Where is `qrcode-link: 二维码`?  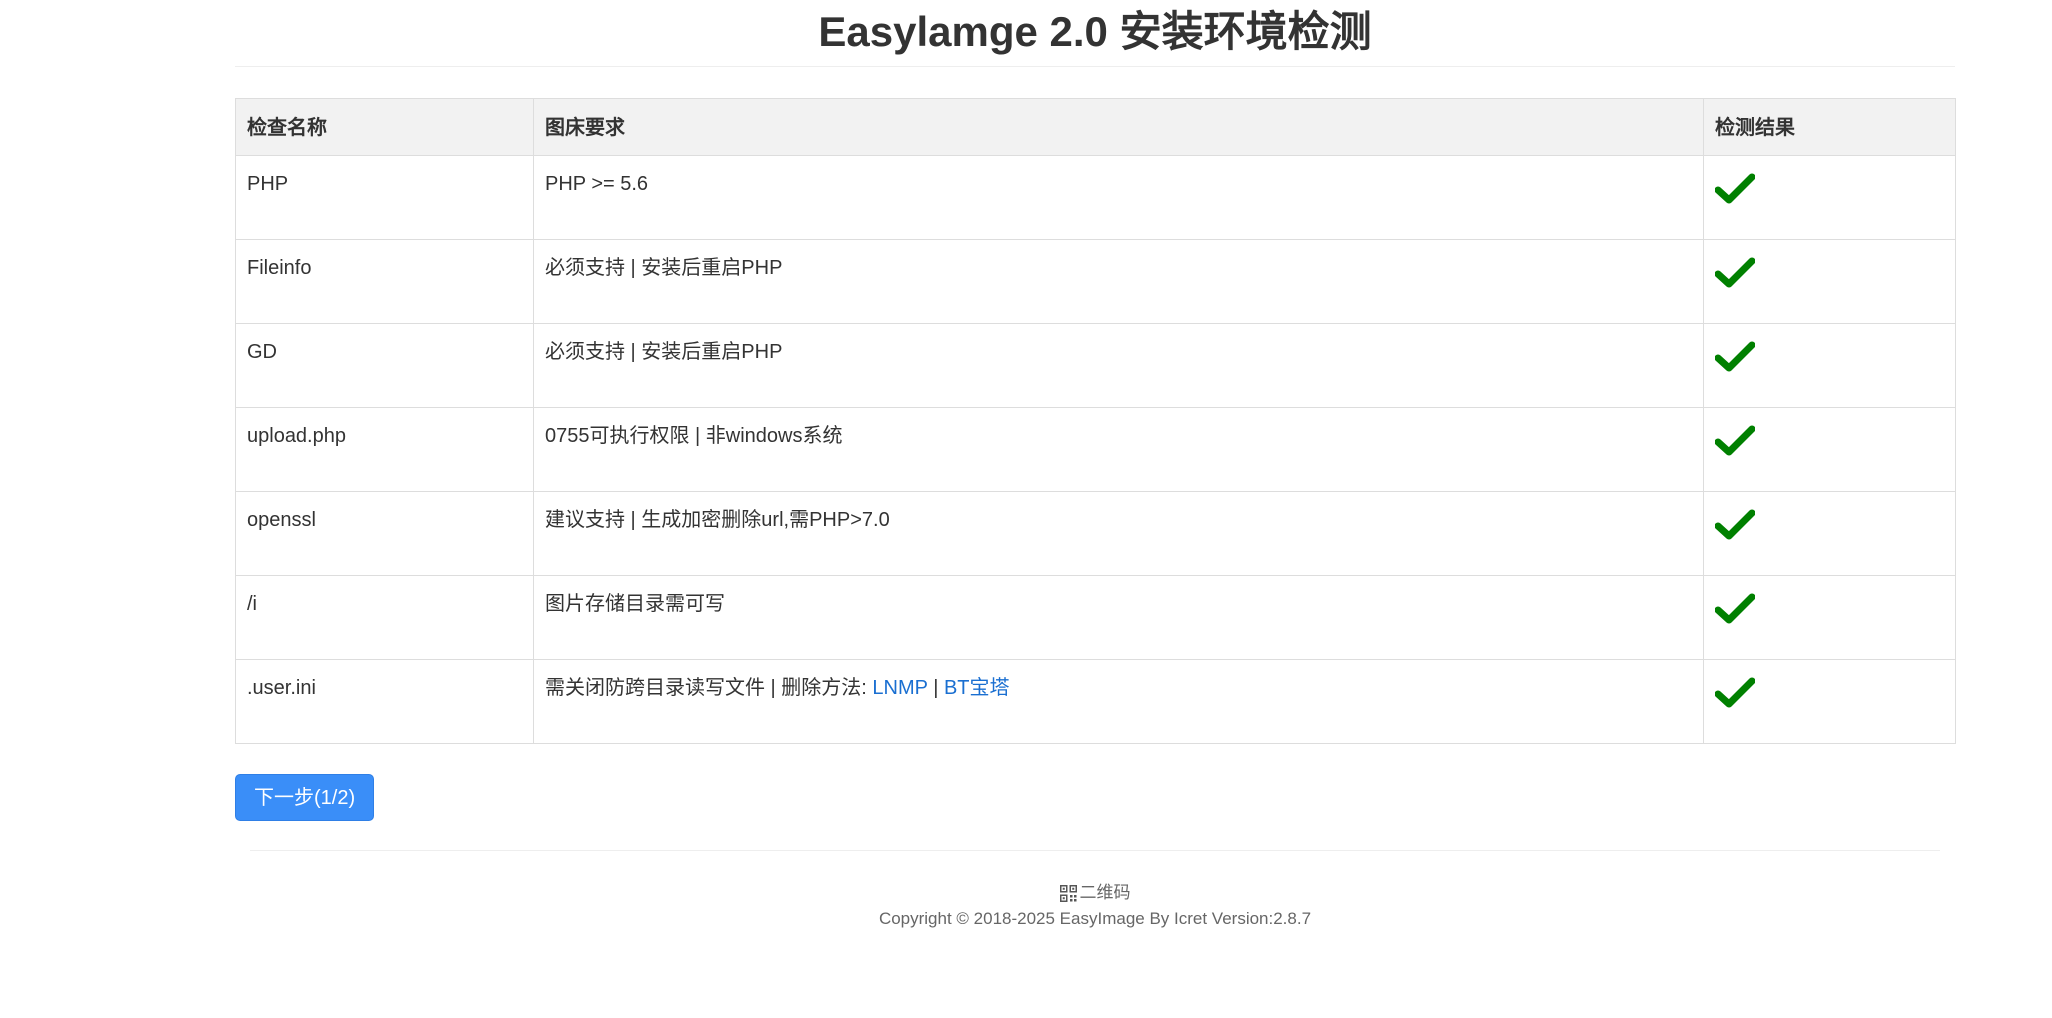
qrcode-link: 二维码 is located at coordinates (1095, 893).